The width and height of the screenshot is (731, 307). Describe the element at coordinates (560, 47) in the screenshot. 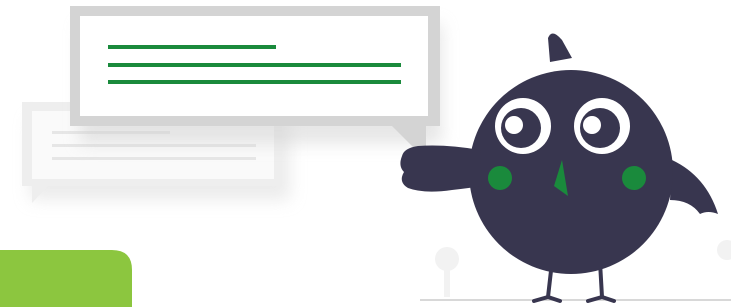

I see `bird-tuft` at that location.